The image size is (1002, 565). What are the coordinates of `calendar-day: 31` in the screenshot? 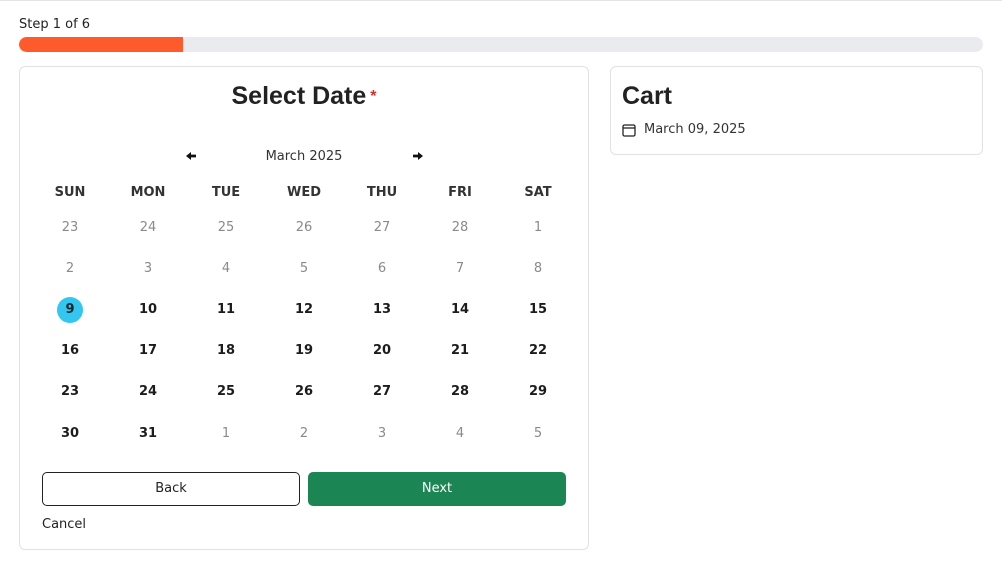 It's located at (148, 434).